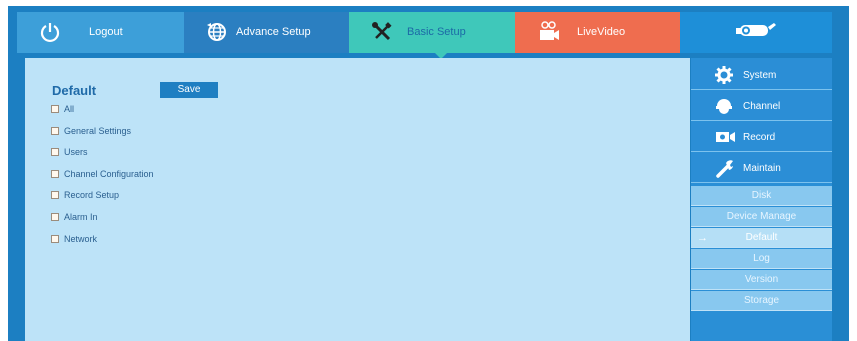  I want to click on option-all: All, so click(62, 109).